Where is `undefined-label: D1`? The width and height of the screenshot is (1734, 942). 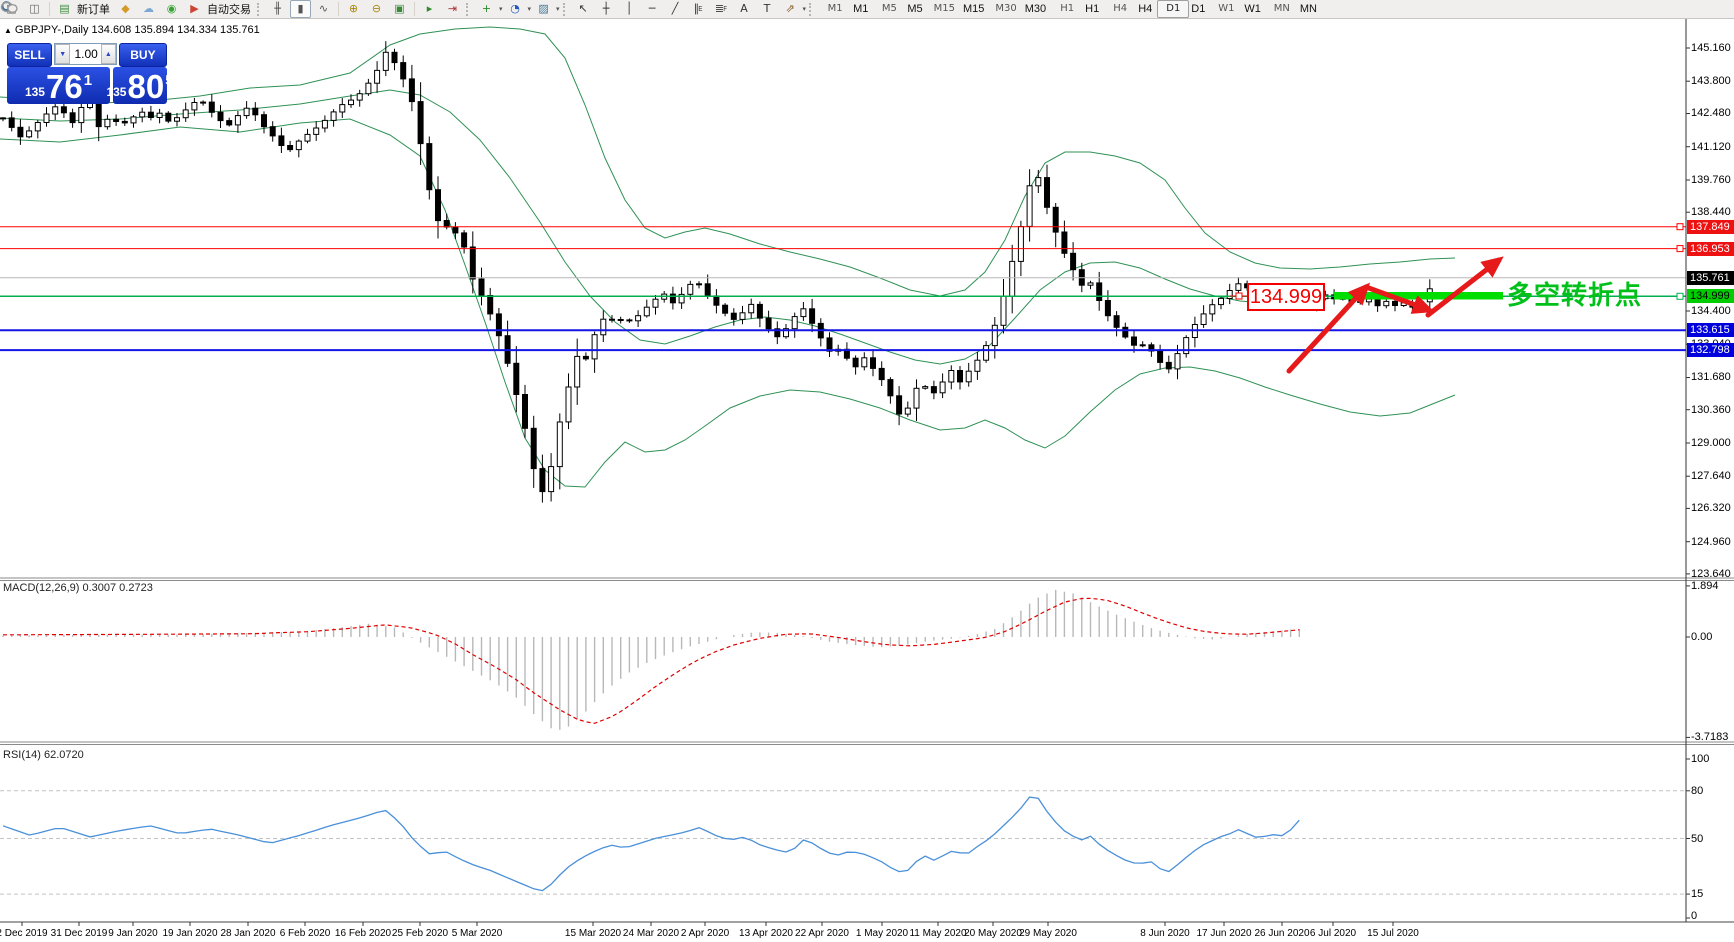 undefined-label: D1 is located at coordinates (1198, 9).